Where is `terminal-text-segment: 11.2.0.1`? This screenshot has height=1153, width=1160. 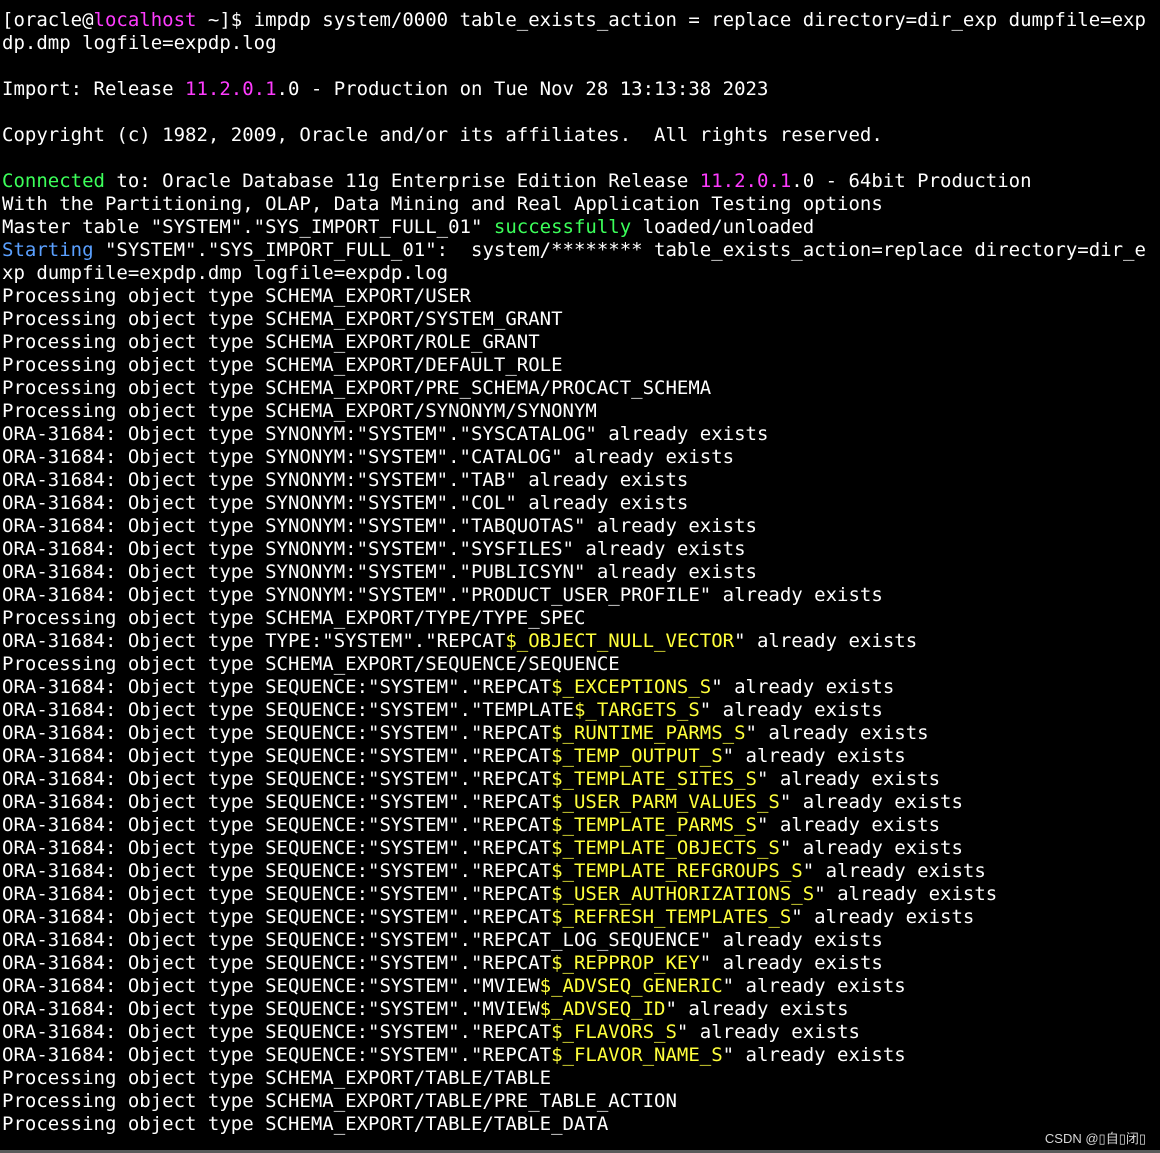 terminal-text-segment: 11.2.0.1 is located at coordinates (745, 181).